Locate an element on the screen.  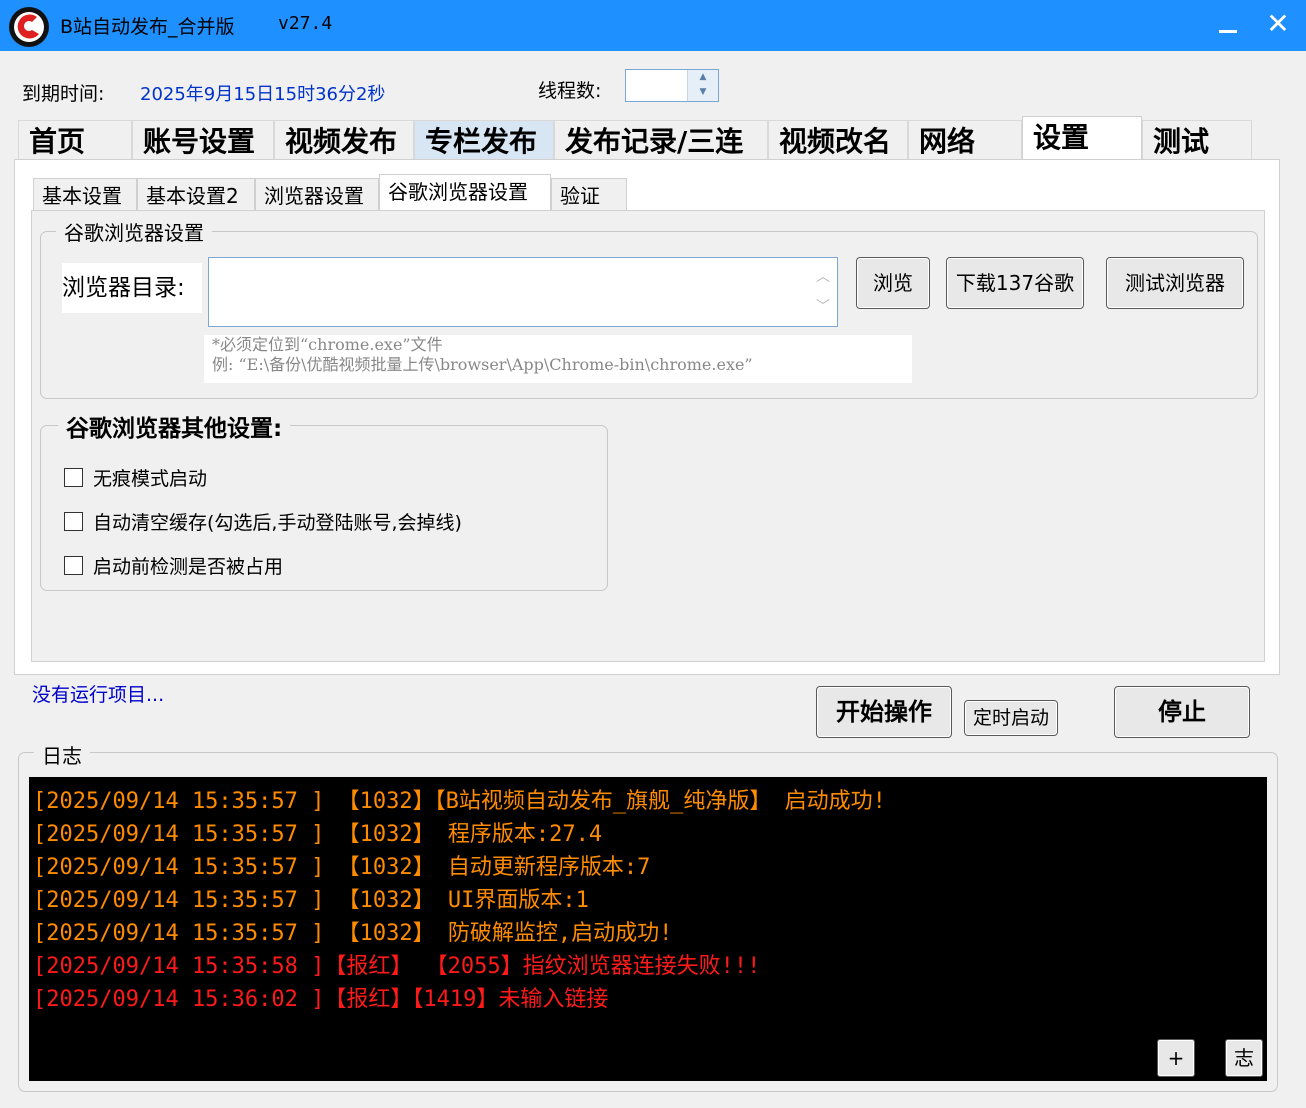
auto-clear-cache-checkbox: 自动清空缓存(勾选后,手动登陆账号,会掉线) is located at coordinates (263, 523).